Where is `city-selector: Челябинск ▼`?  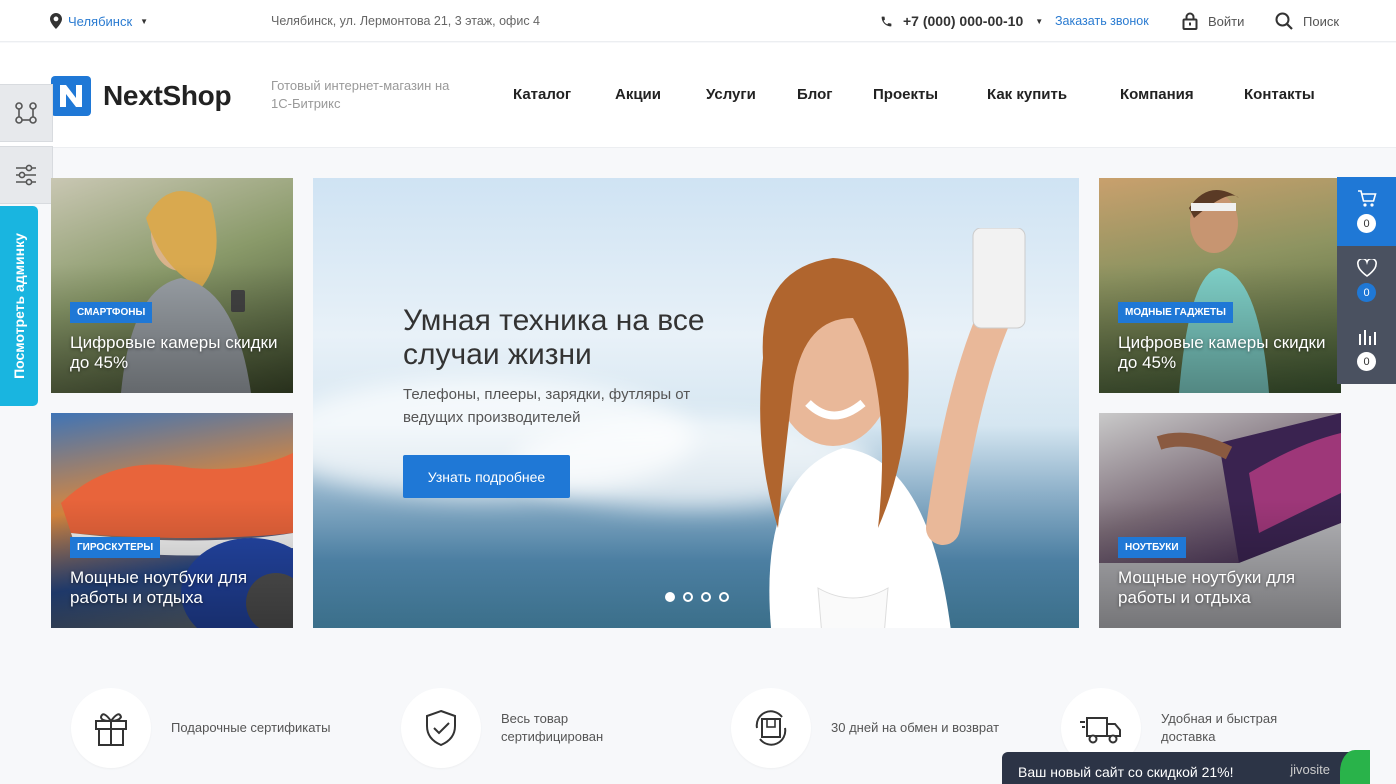 city-selector: Челябинск ▼ is located at coordinates (99, 21).